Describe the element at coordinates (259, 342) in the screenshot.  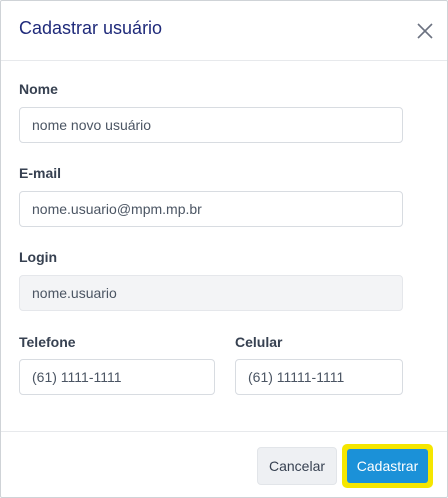
I see `celular-label: Celular` at that location.